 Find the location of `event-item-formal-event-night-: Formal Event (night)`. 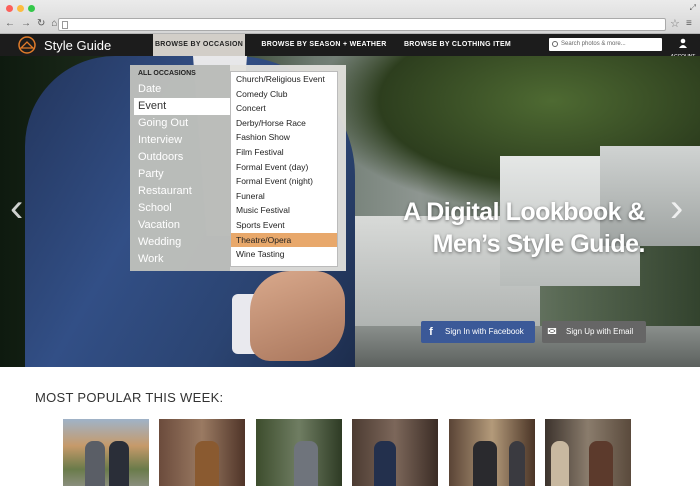

event-item-formal-event-night-: Formal Event (night) is located at coordinates (284, 181).